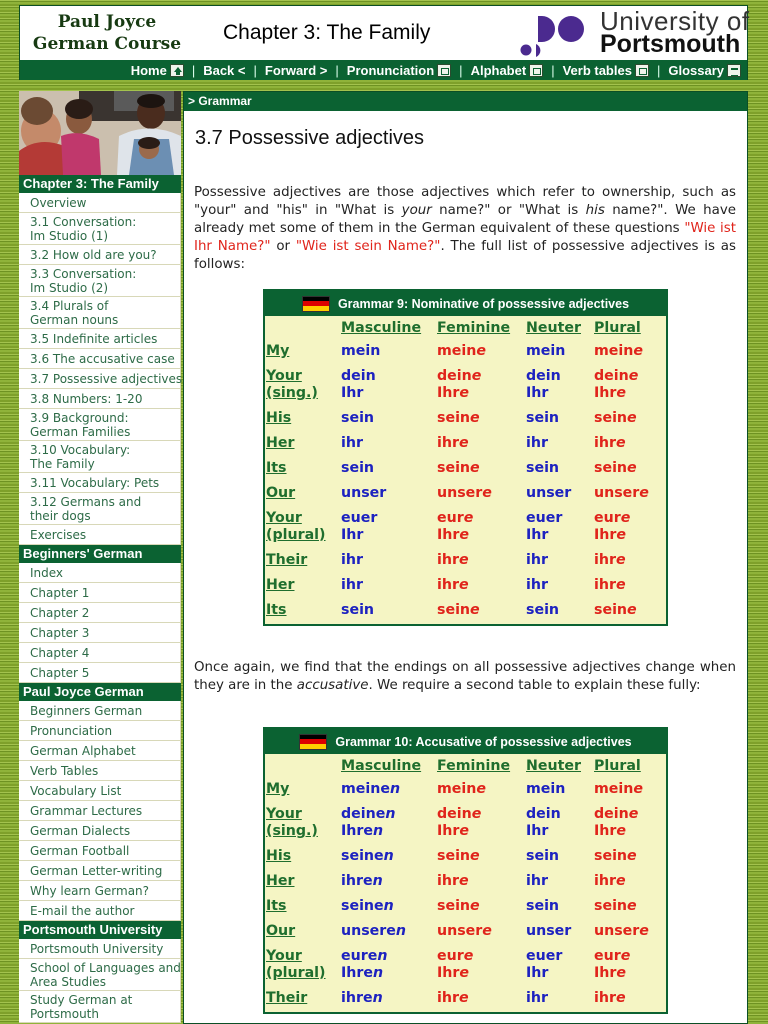 Image resolution: width=768 pixels, height=1024 pixels. Describe the element at coordinates (100, 203) in the screenshot. I see `sidebar-item-overview: Overview` at that location.